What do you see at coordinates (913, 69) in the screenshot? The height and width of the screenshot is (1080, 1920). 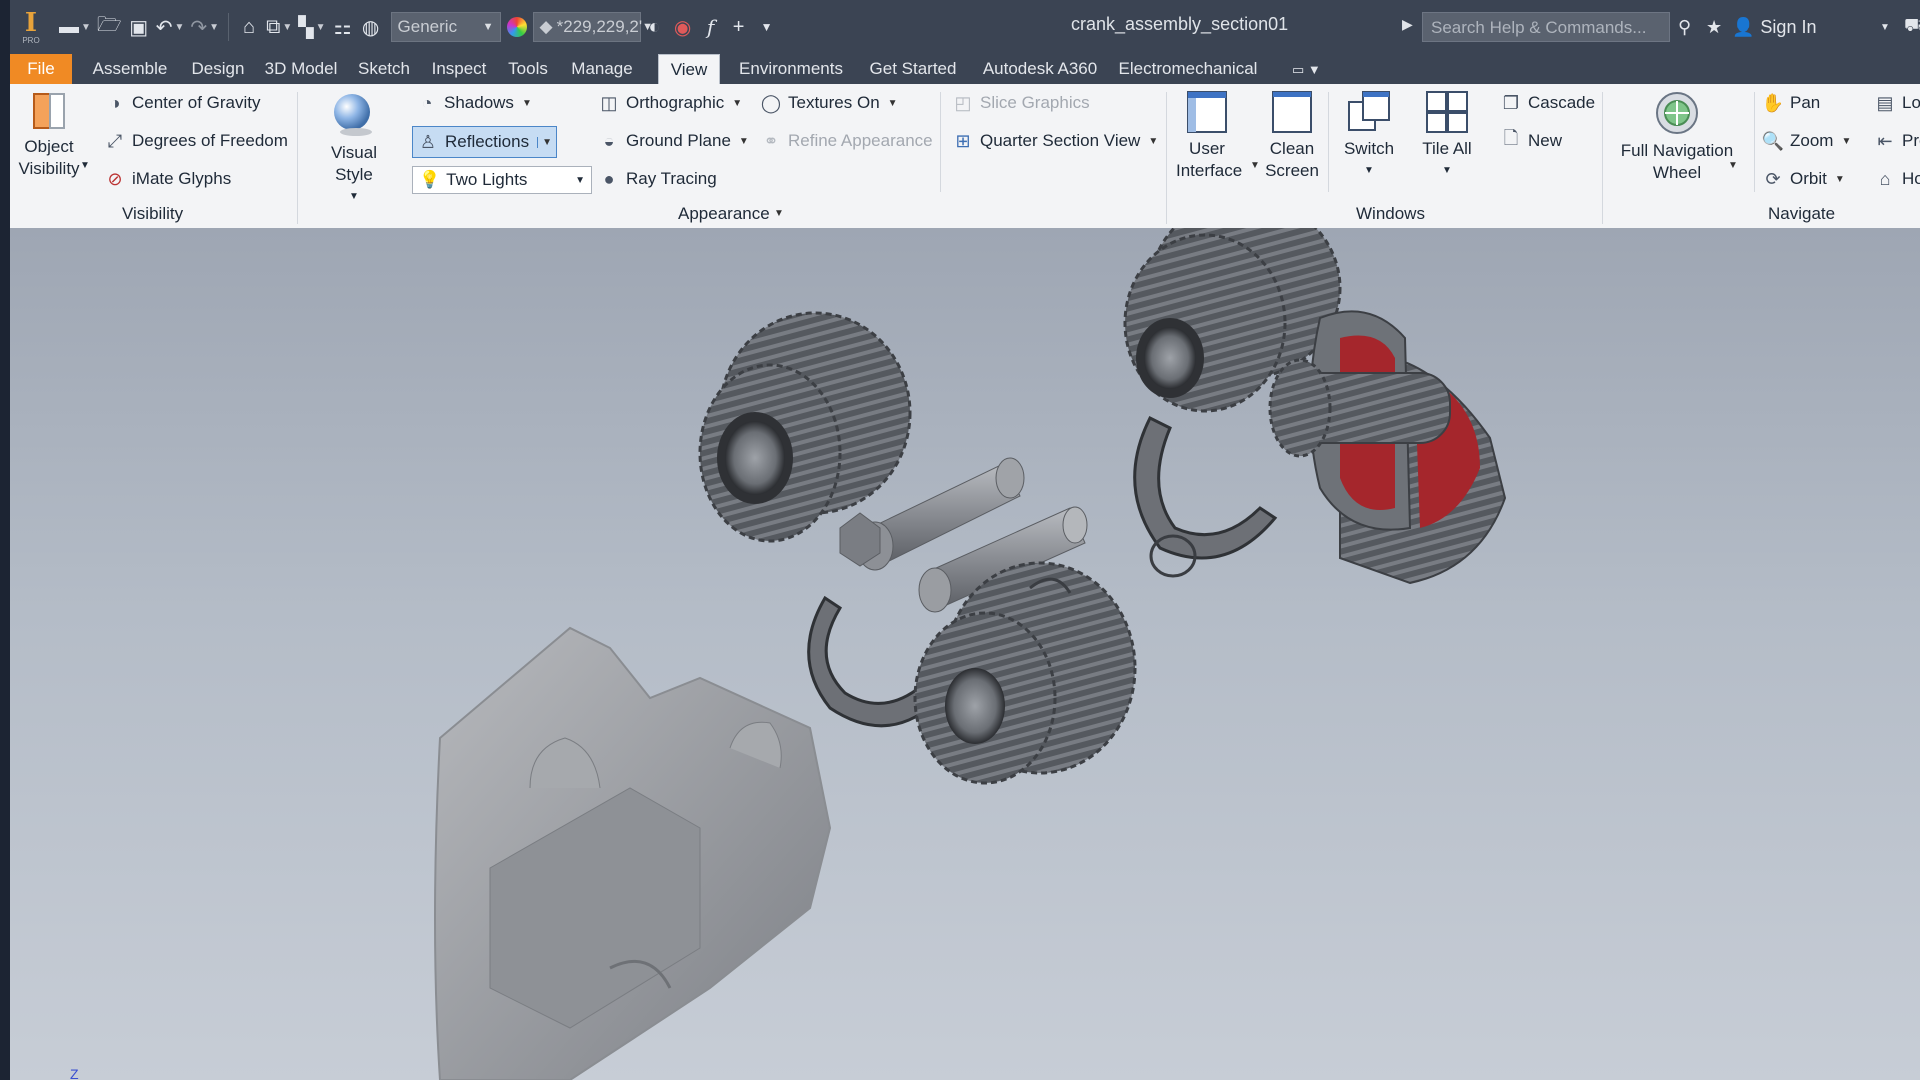 I see `tab-get-started: Get Started` at bounding box center [913, 69].